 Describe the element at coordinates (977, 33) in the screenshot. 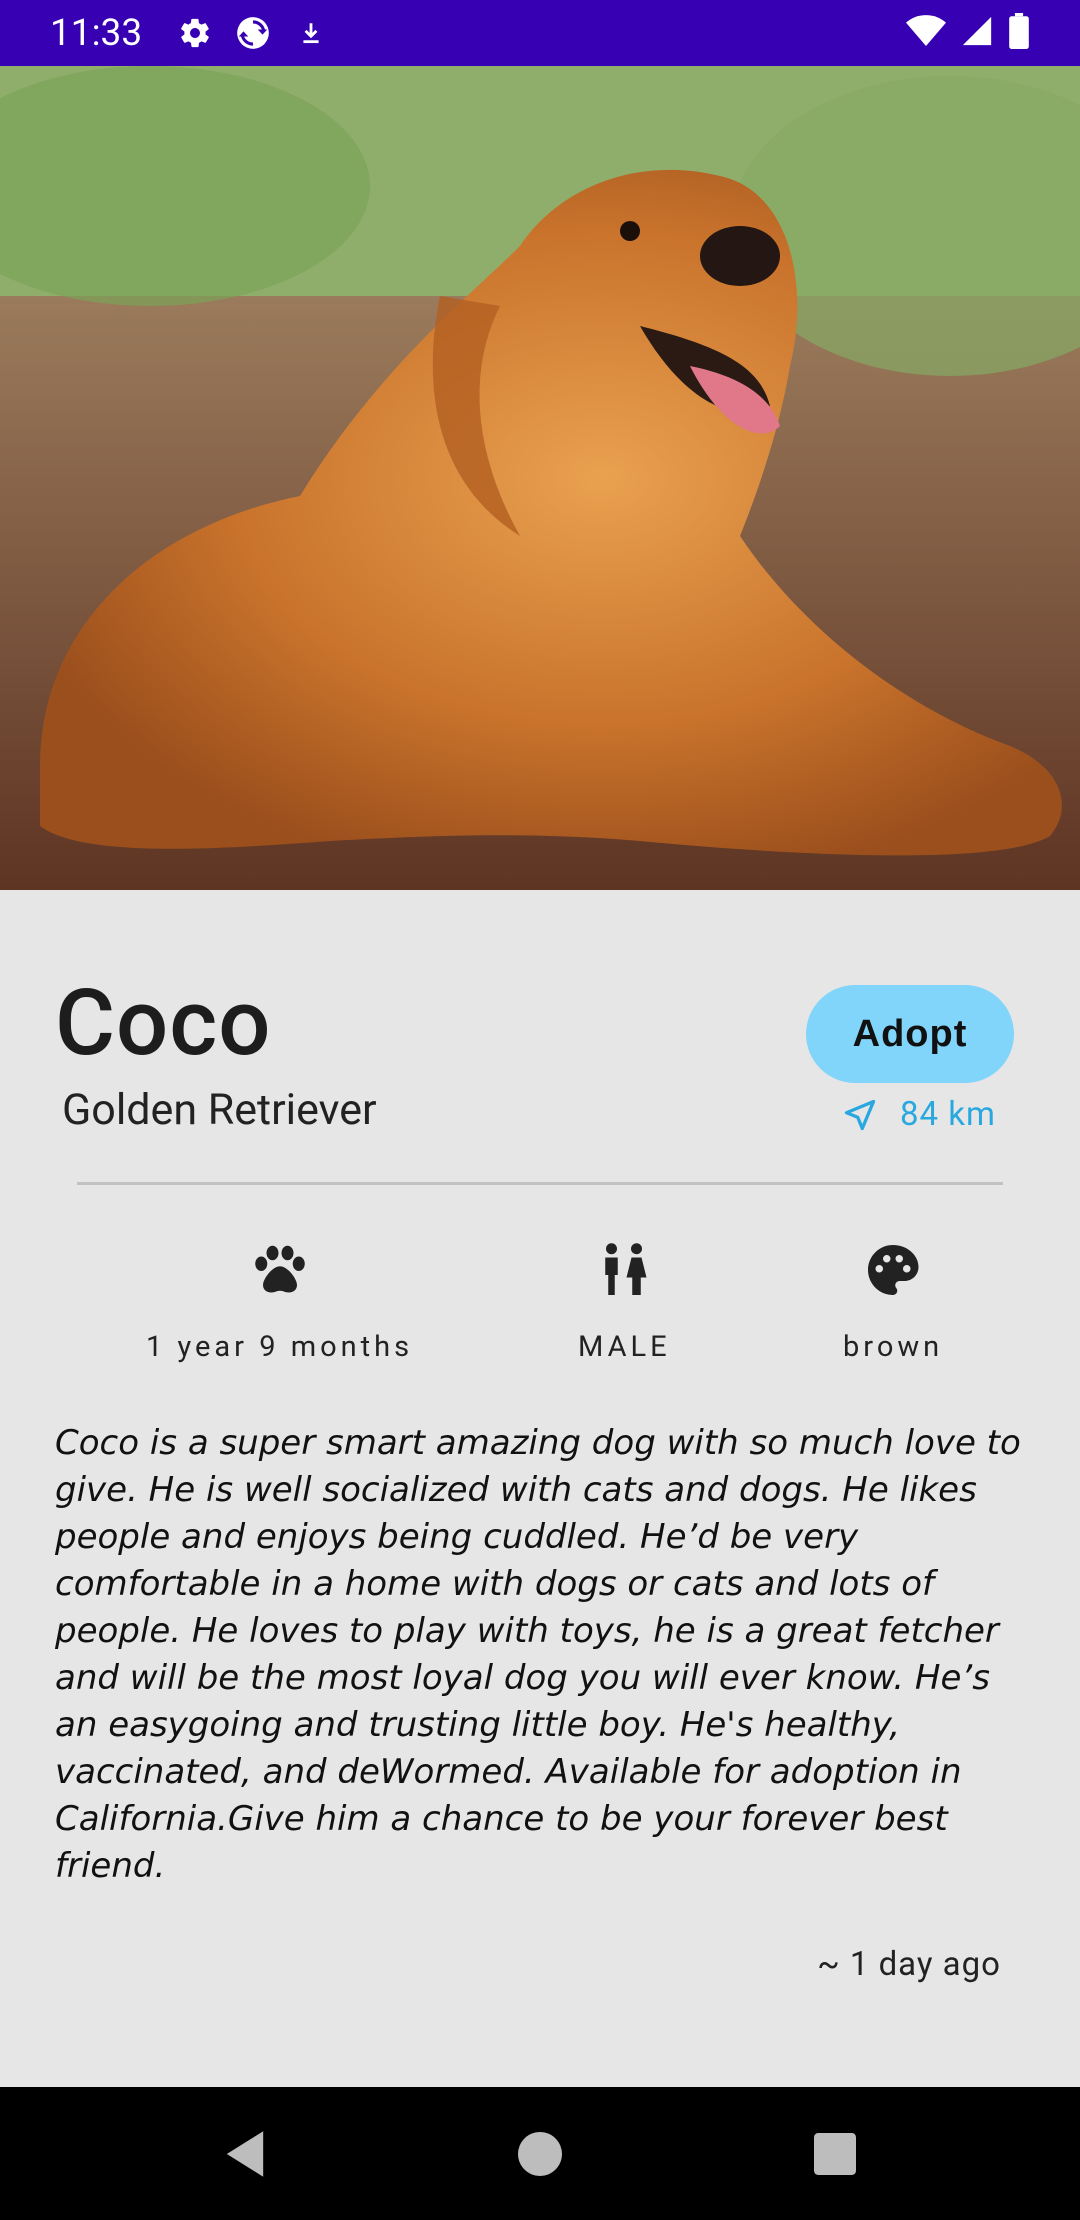

I see `signal-icon` at that location.